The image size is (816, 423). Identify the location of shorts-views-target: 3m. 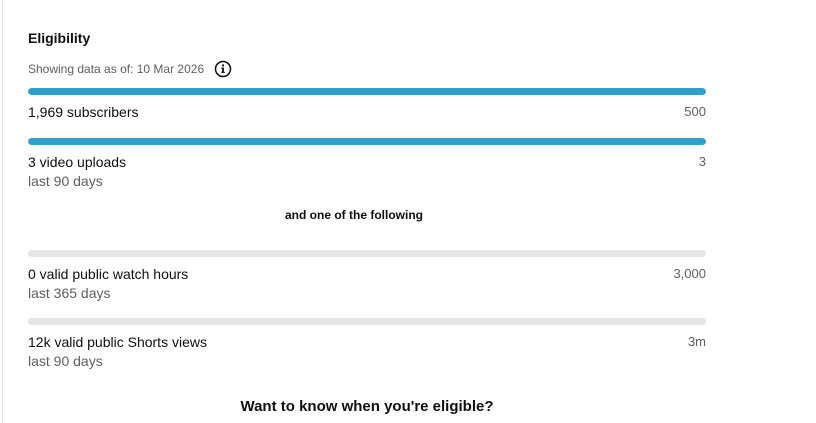
(696, 341).